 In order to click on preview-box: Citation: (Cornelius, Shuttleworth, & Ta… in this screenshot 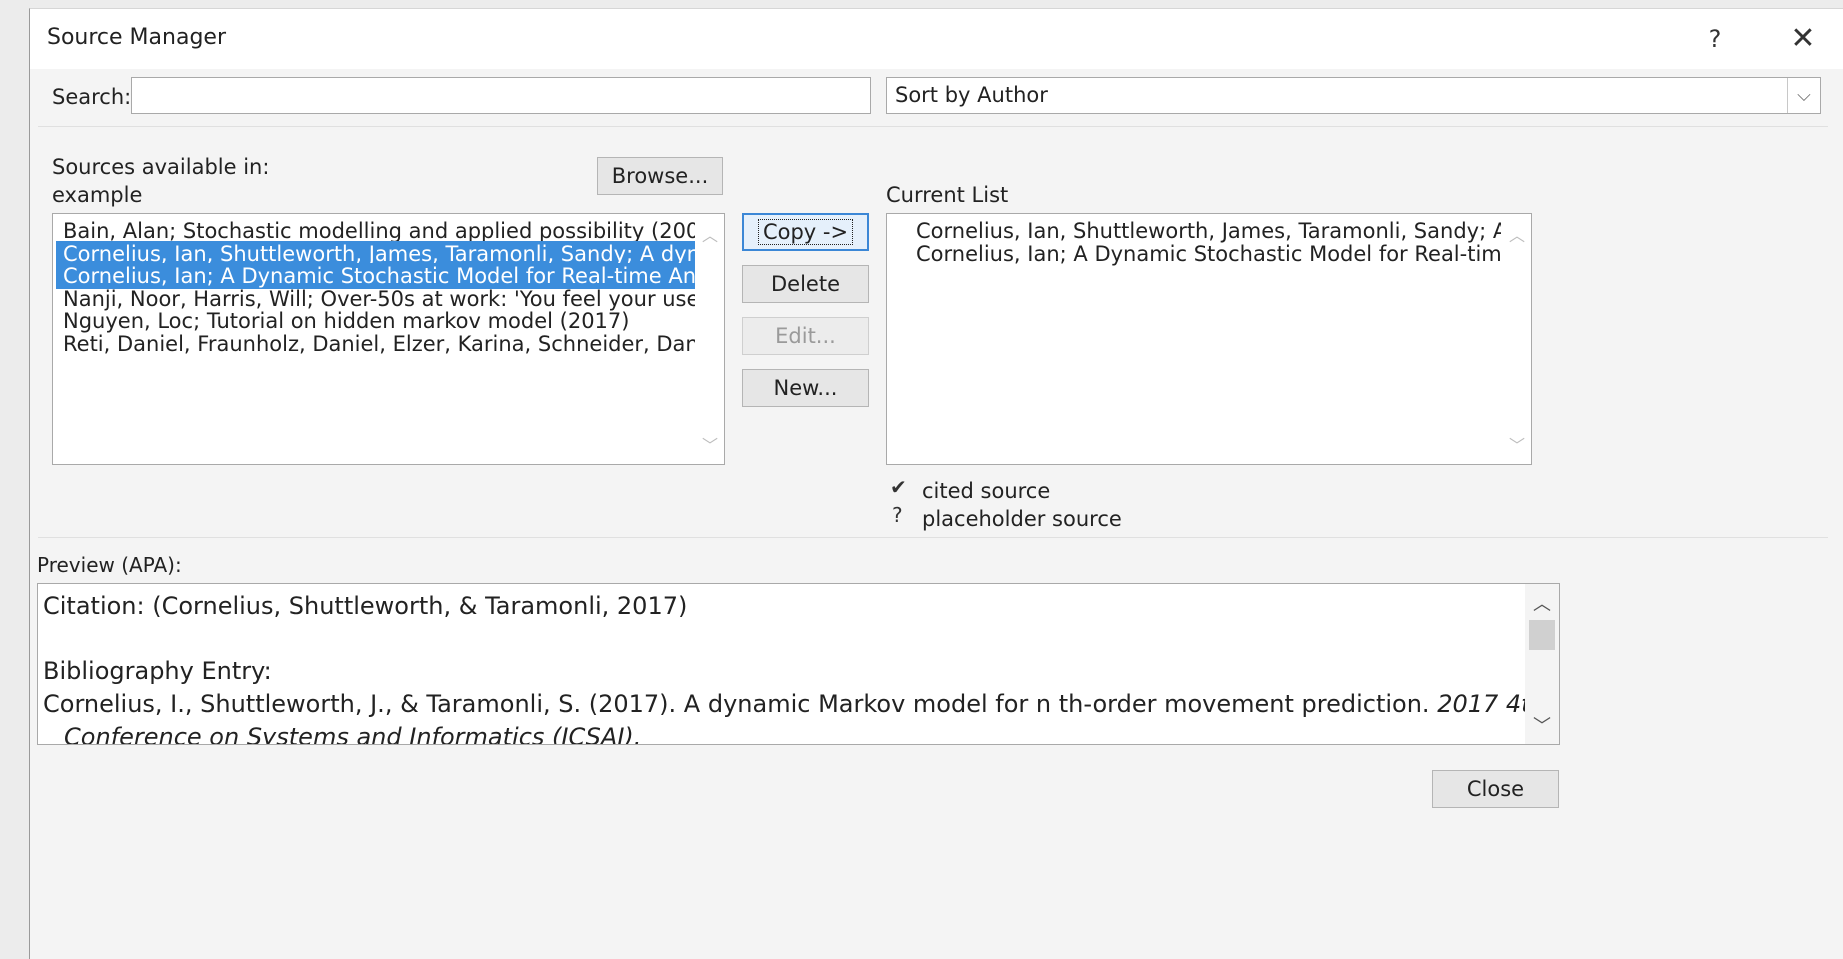, I will do `click(798, 664)`.